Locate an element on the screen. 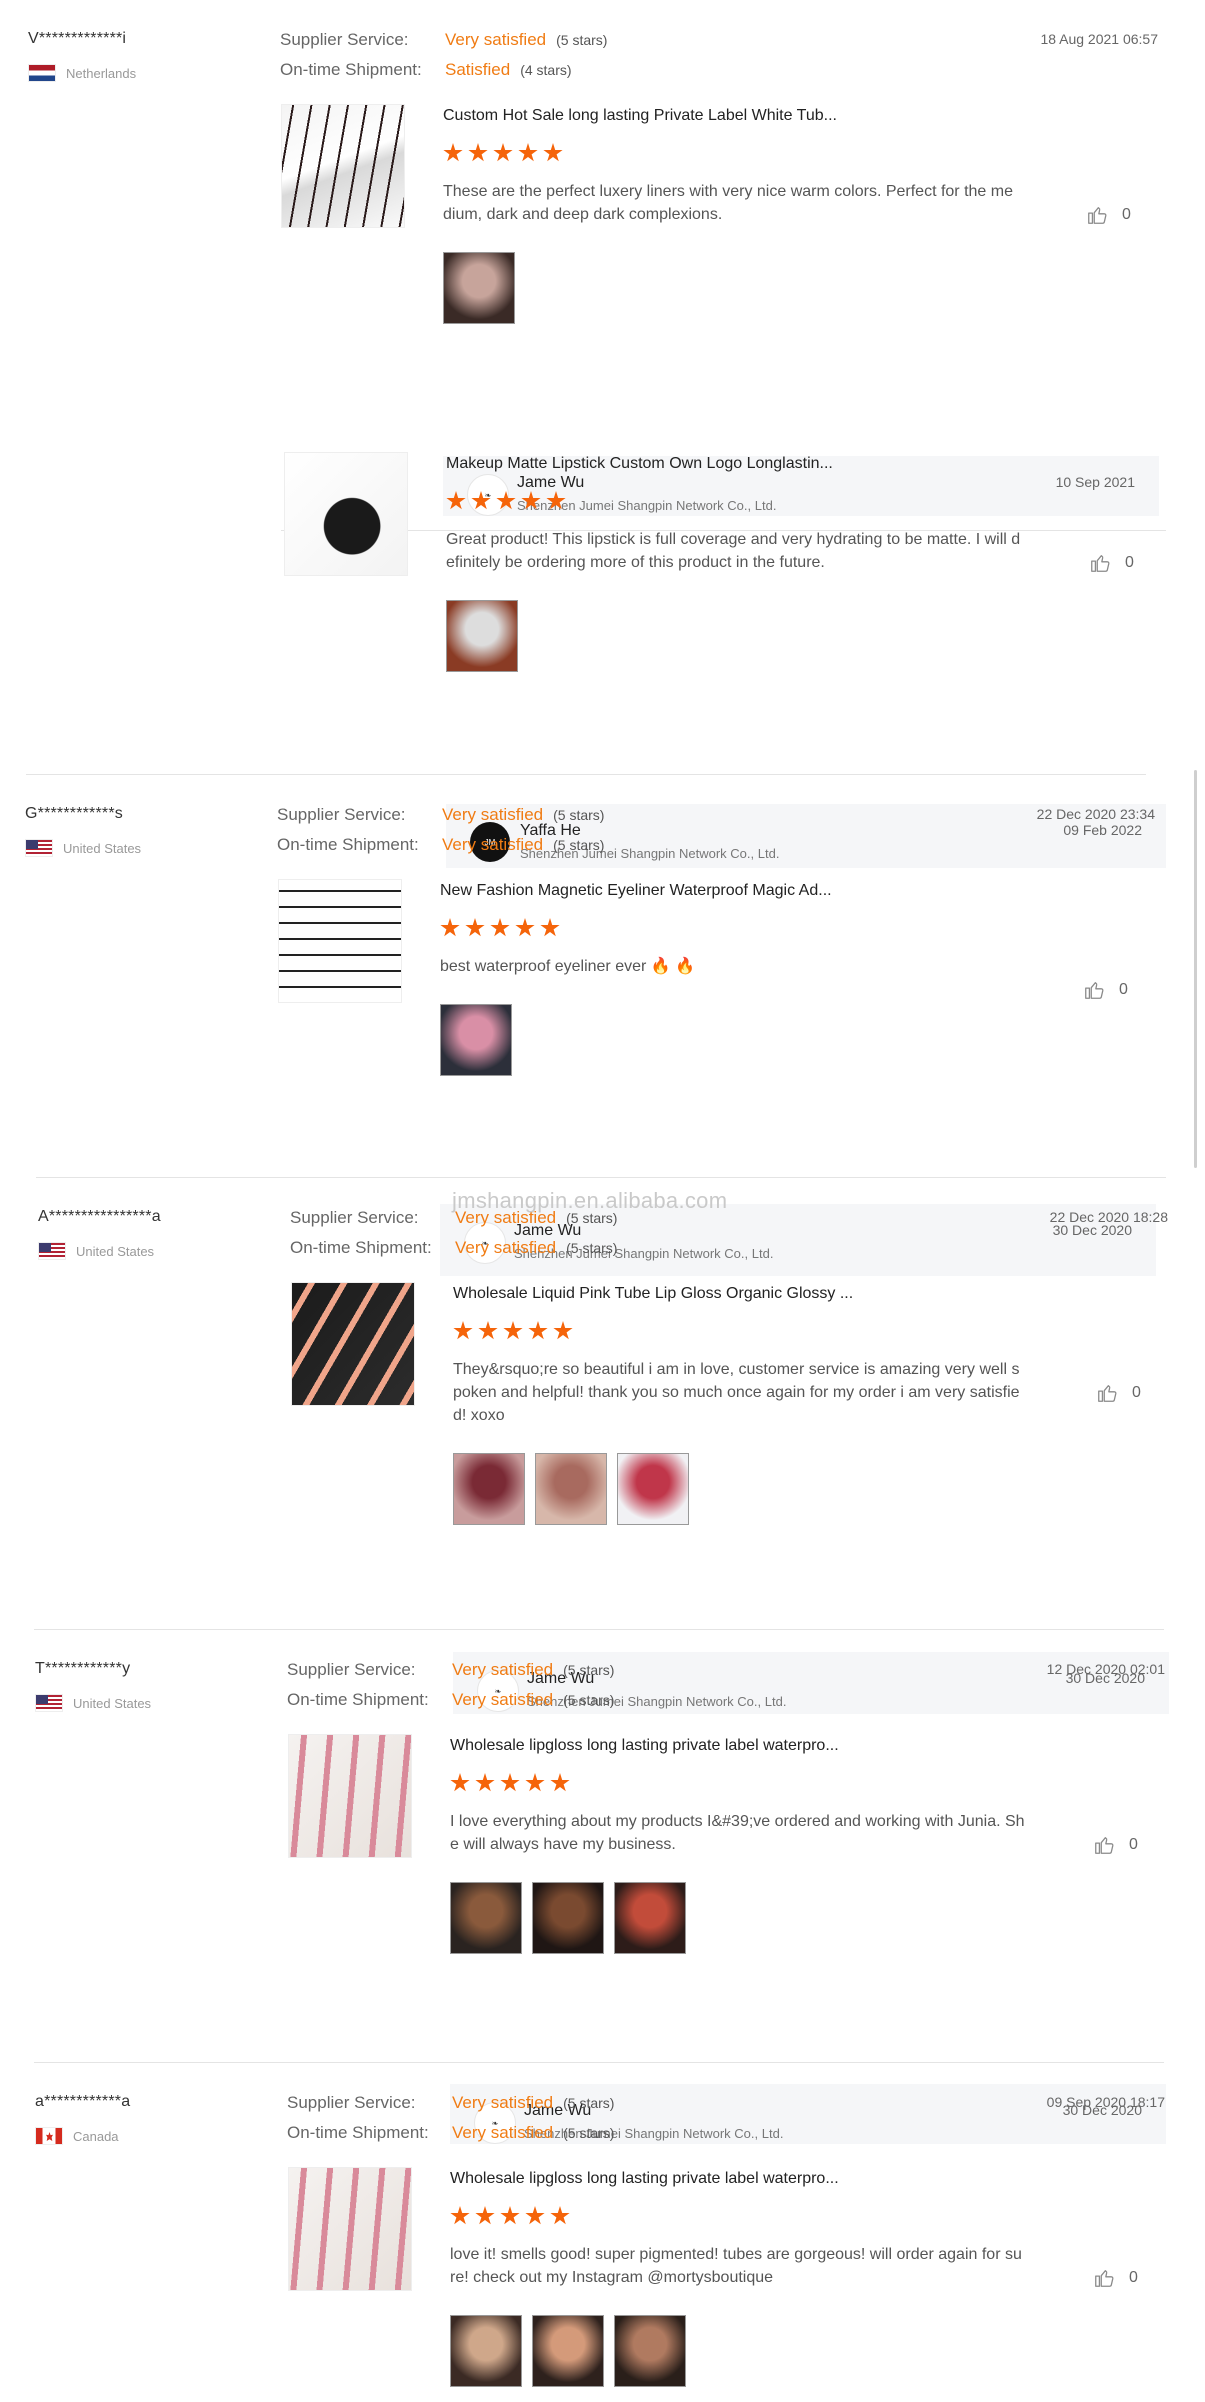 This screenshot has height=2402, width=1205. store-watermark: jmshangpin.en.alibaba.com is located at coordinates (590, 1200).